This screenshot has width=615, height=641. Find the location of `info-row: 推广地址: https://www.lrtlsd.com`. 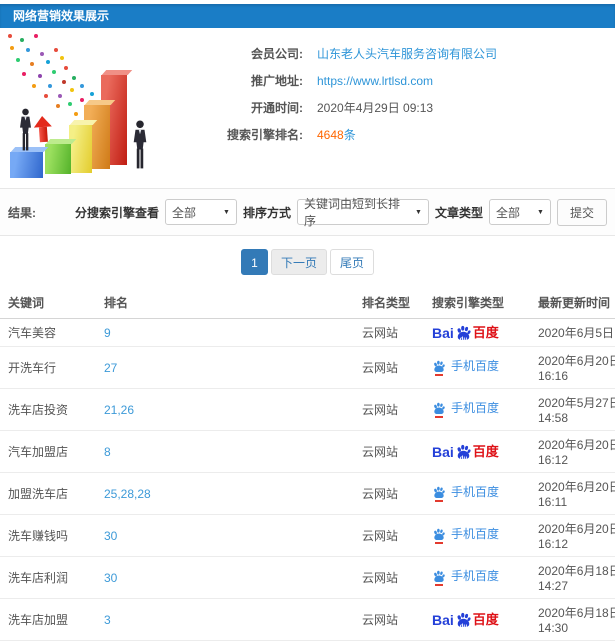

info-row: 推广地址: https://www.lrtlsd.com is located at coordinates (400, 80).